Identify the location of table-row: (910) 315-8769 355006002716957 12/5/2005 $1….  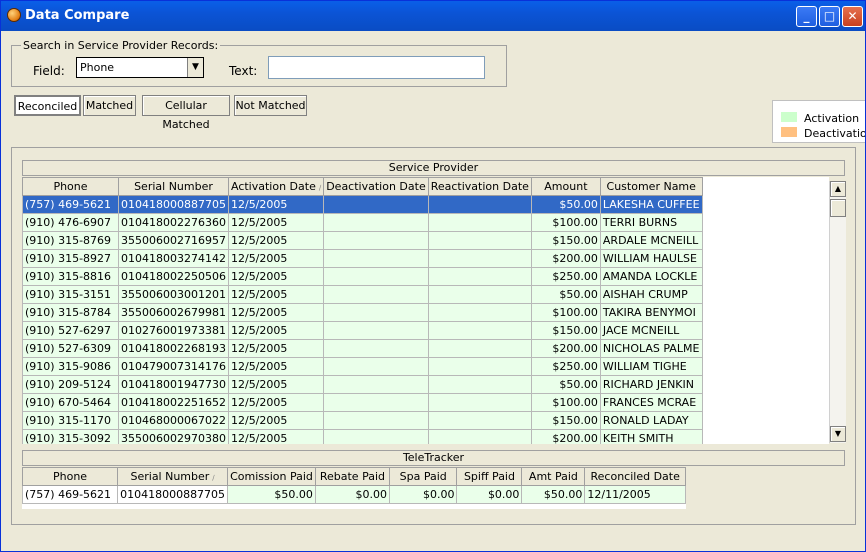
(362, 240).